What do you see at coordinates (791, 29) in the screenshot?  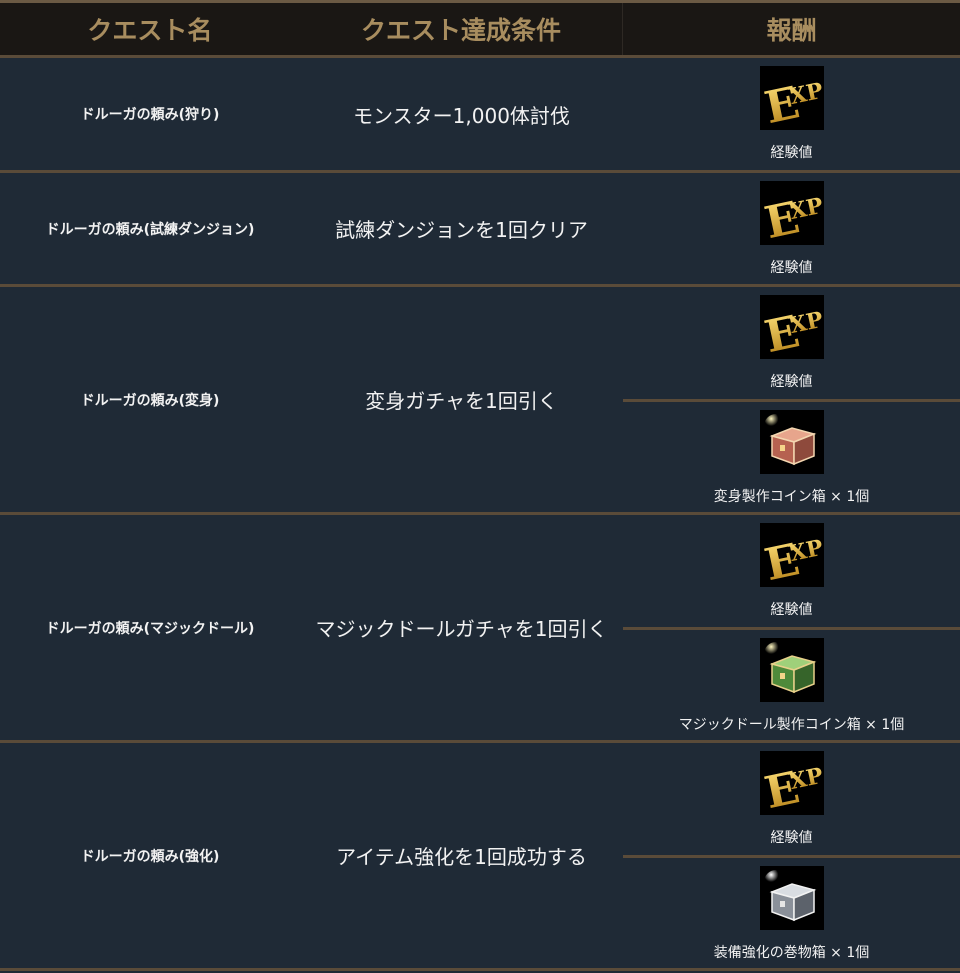 I see `header-reward: 報酬` at bounding box center [791, 29].